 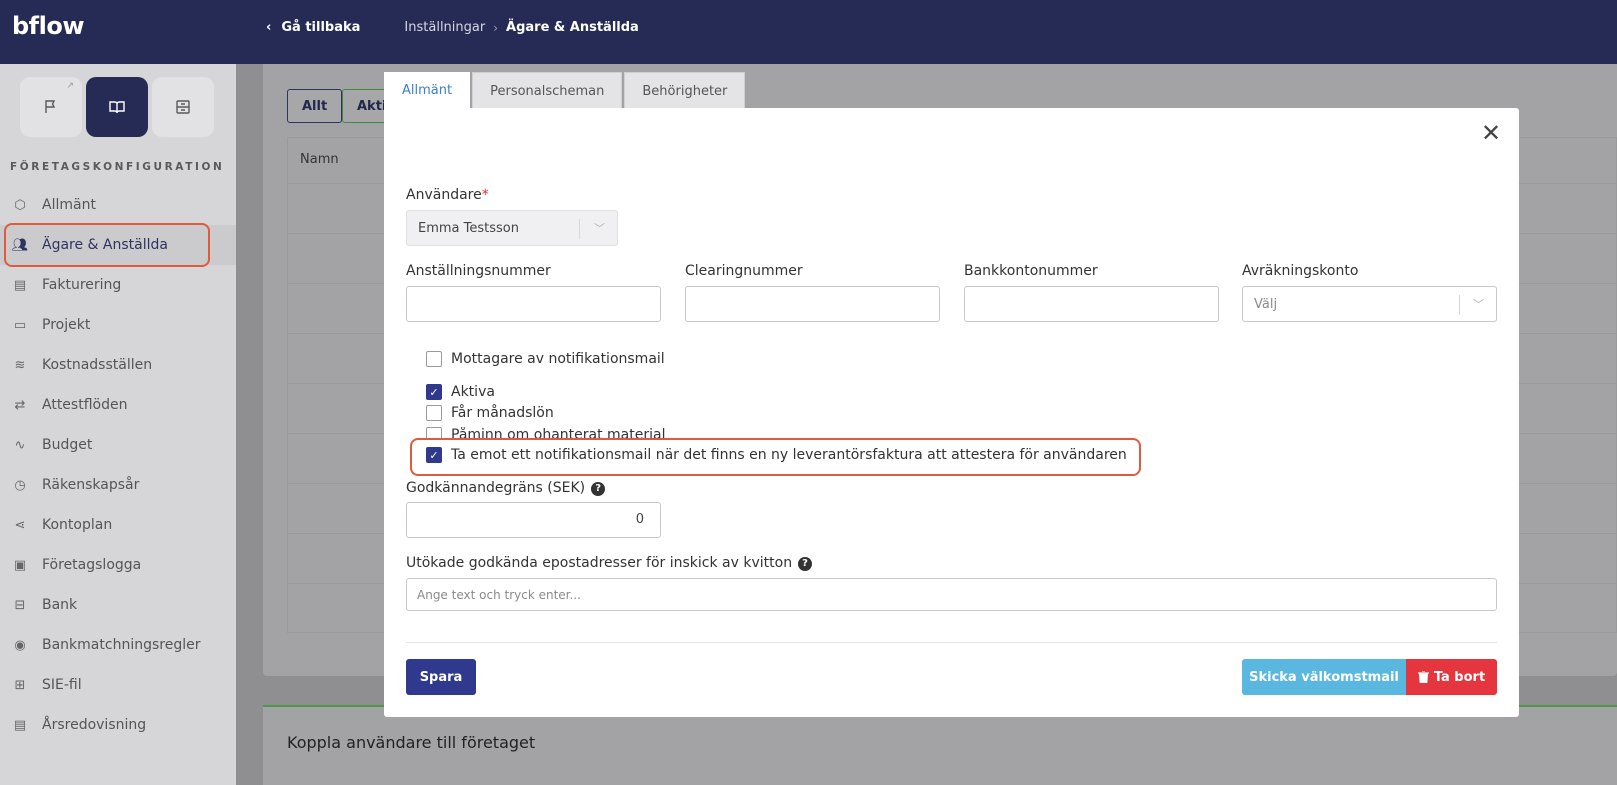 What do you see at coordinates (685, 90) in the screenshot?
I see `tab-behorigheter: Behörigheter` at bounding box center [685, 90].